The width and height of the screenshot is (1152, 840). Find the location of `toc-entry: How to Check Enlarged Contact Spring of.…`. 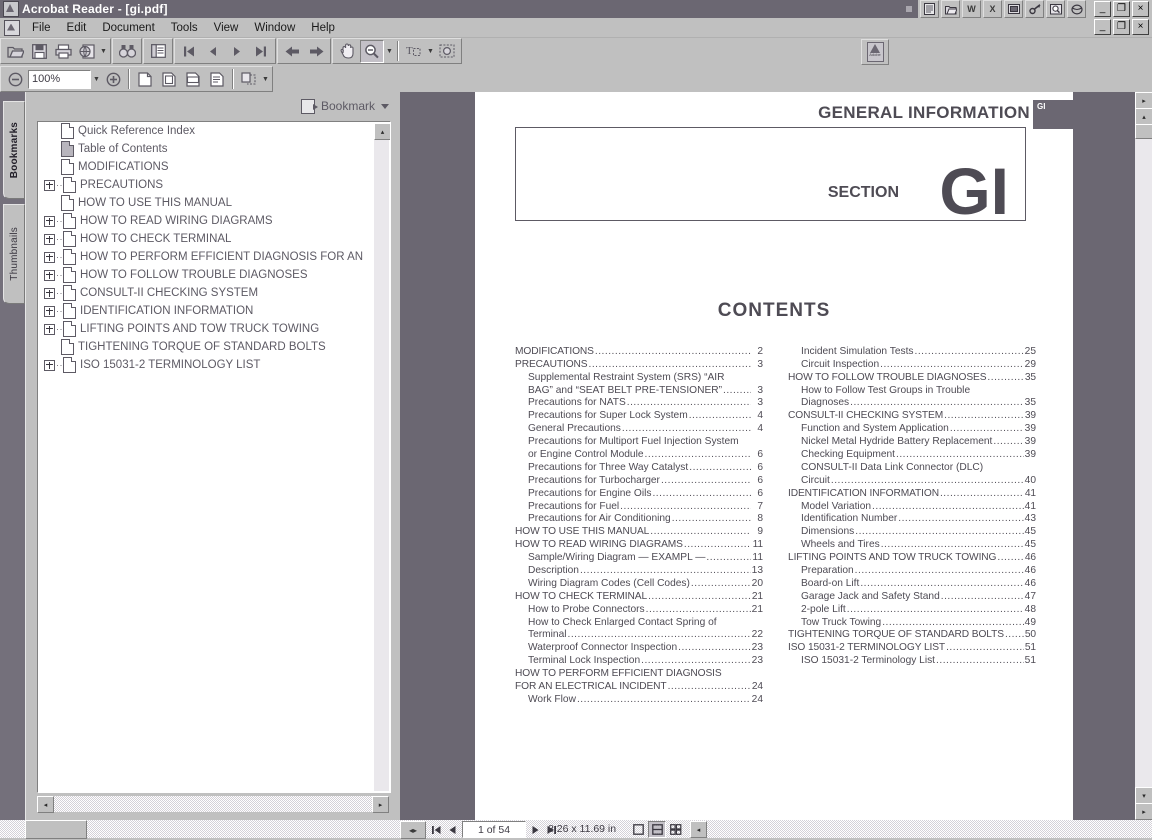

toc-entry: How to Check Enlarged Contact Spring of.… is located at coordinates (639, 621).